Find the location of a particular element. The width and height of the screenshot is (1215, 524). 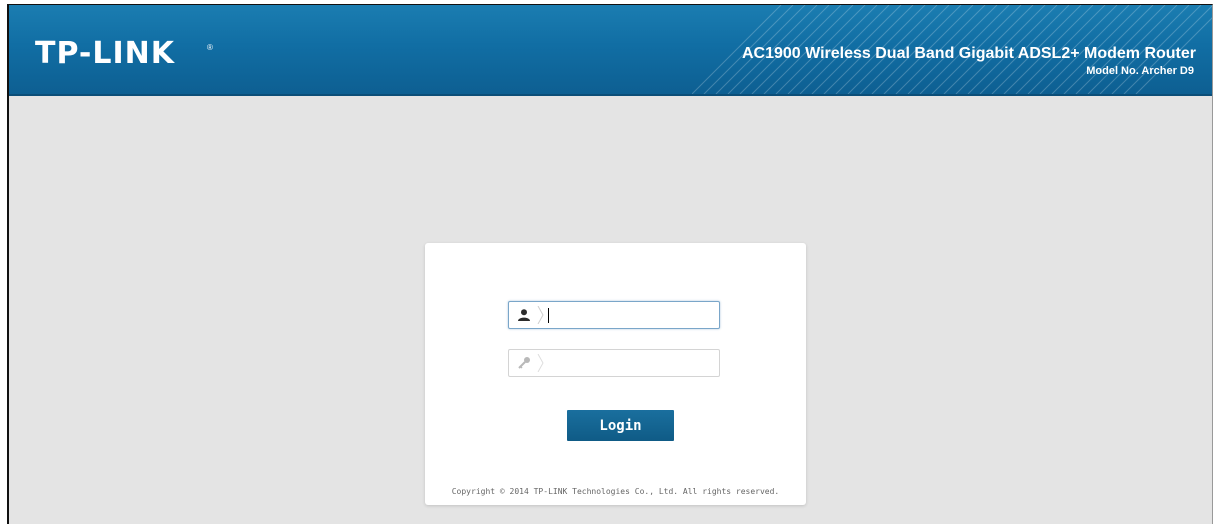

key-icon is located at coordinates (524, 363).